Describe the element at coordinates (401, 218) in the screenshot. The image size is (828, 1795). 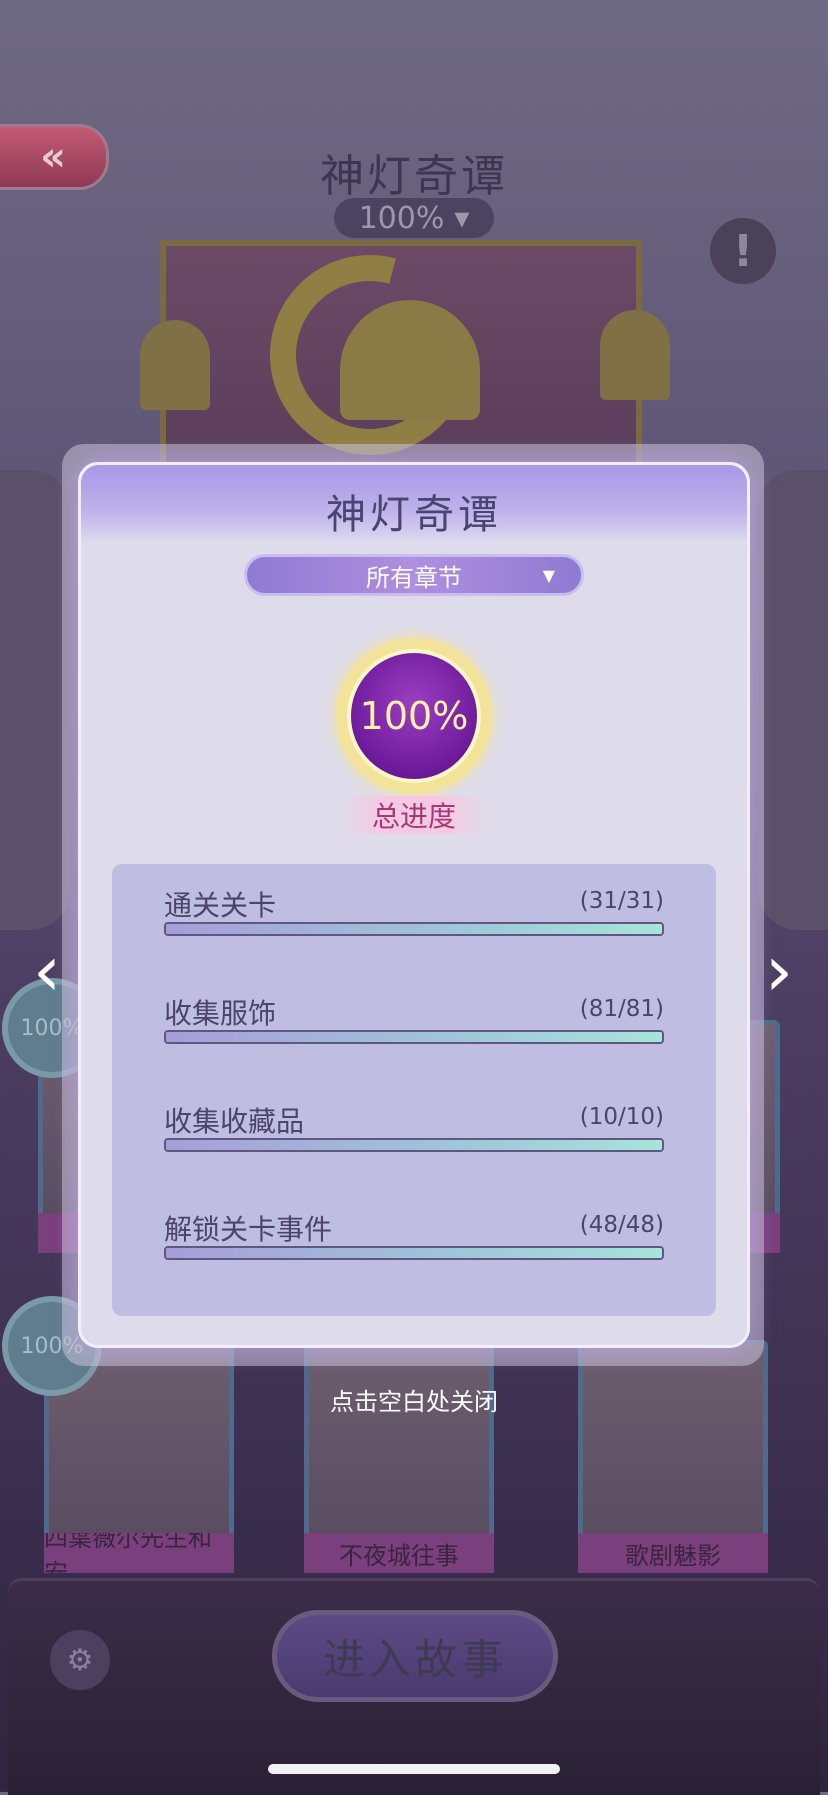
I see `story-progress-value: 100%` at that location.